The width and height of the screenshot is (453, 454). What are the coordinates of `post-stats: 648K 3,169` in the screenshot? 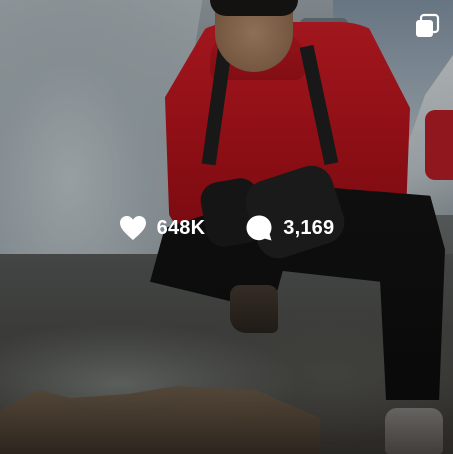 It's located at (226, 228).